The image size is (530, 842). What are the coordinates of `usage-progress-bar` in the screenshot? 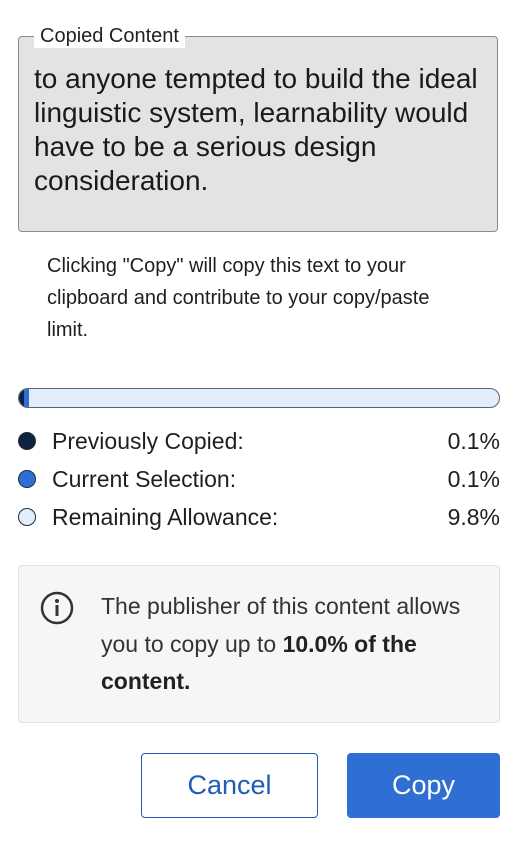 It's located at (259, 398).